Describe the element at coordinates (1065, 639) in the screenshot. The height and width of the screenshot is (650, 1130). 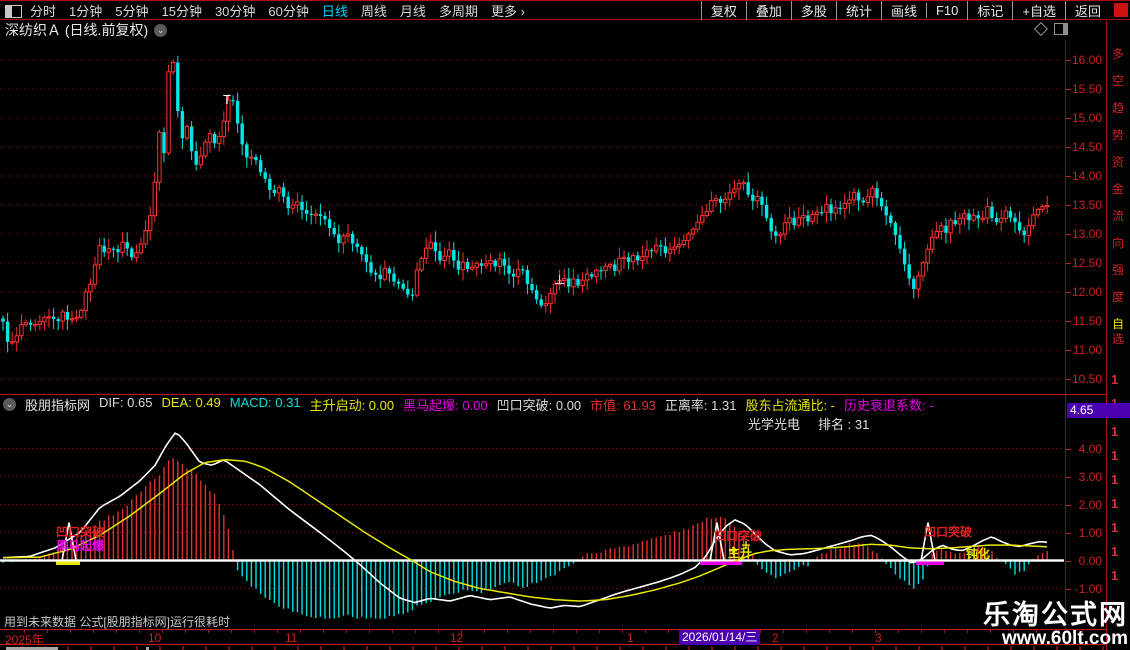
I see `watermark-url: www.60lt.com` at that location.